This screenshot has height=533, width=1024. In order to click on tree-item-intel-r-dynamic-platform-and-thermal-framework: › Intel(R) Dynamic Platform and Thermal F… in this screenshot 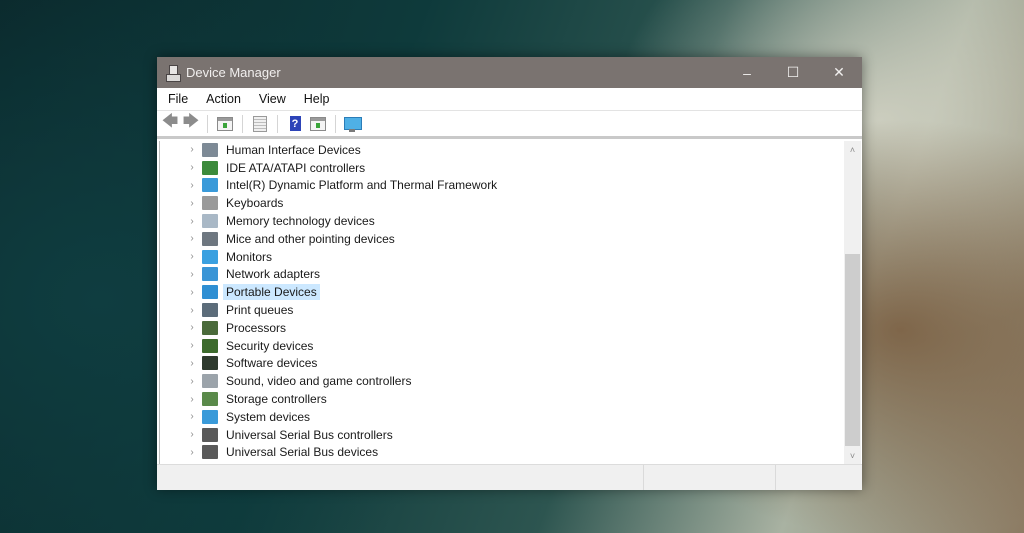, I will do `click(502, 186)`.